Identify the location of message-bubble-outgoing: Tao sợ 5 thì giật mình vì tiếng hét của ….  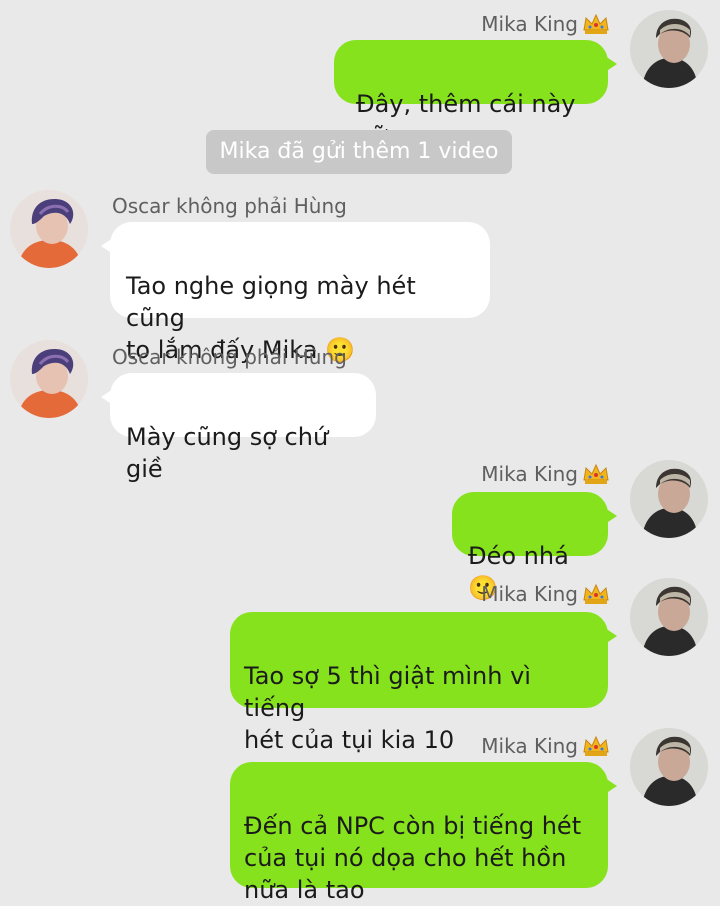
(423, 683).